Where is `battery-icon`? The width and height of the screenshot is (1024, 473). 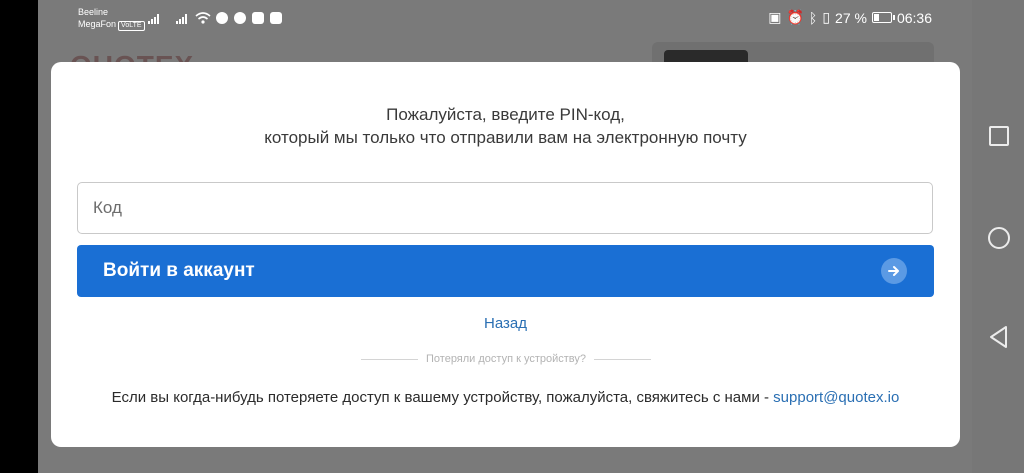
battery-icon is located at coordinates (883, 17).